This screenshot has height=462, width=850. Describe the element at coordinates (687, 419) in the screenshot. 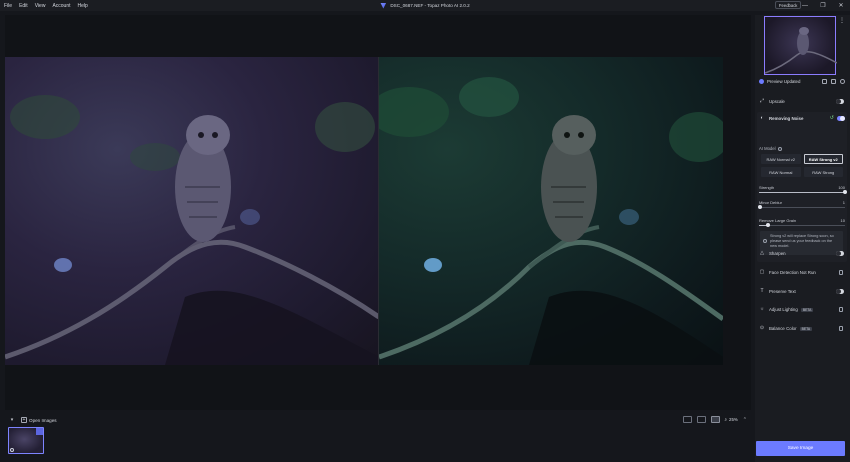

I see `single-view-icon` at that location.